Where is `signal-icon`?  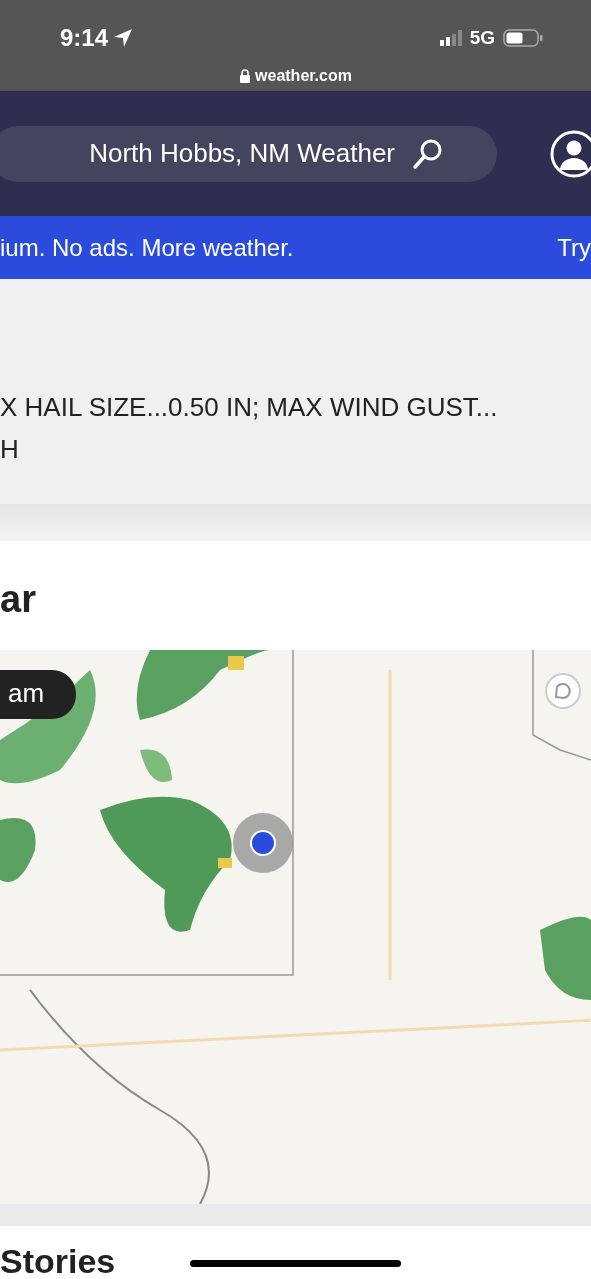
signal-icon is located at coordinates (450, 38).